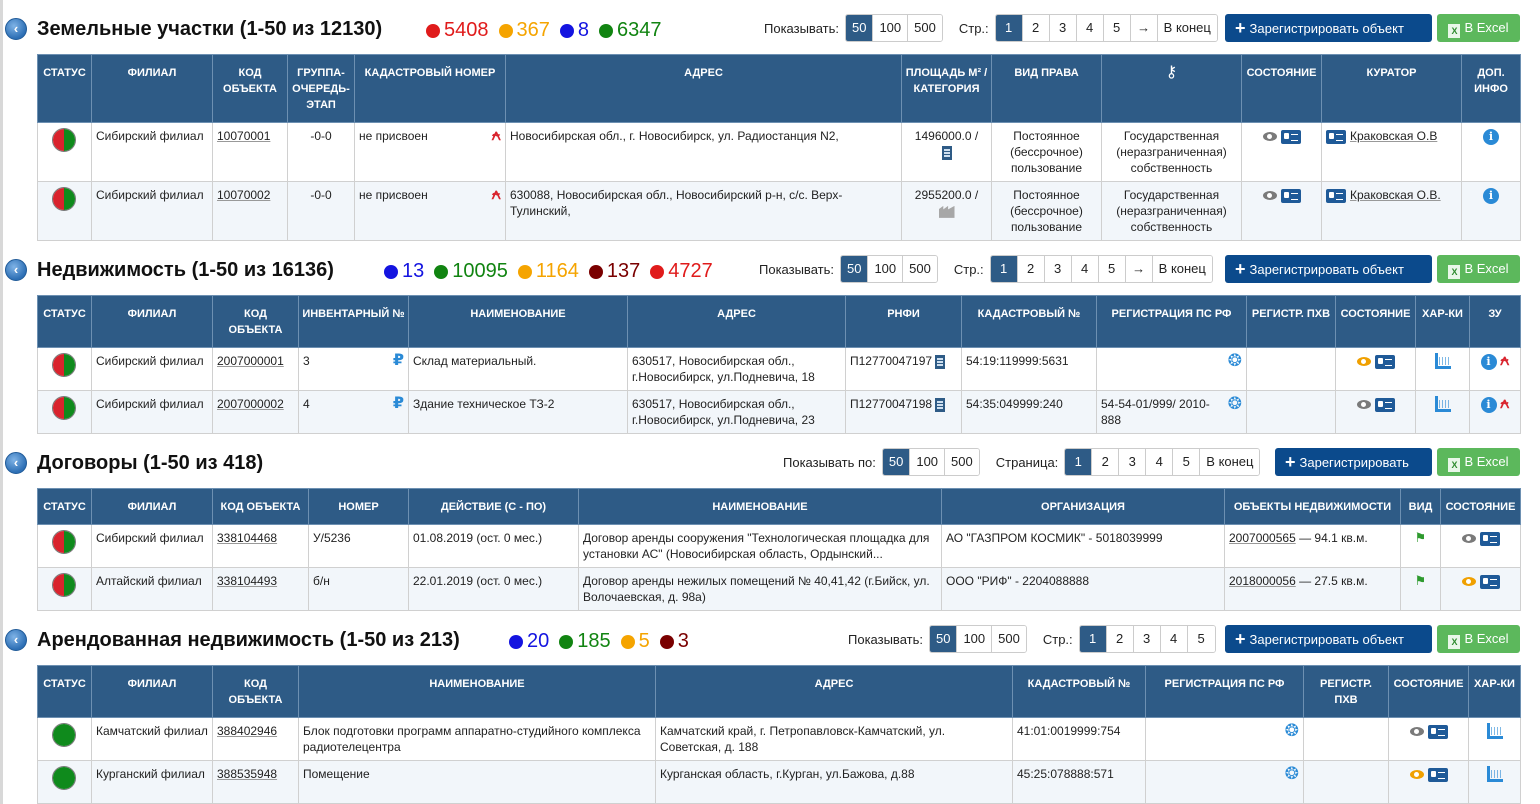  I want to click on register-button: + Зарегистрировать, so click(1353, 462).